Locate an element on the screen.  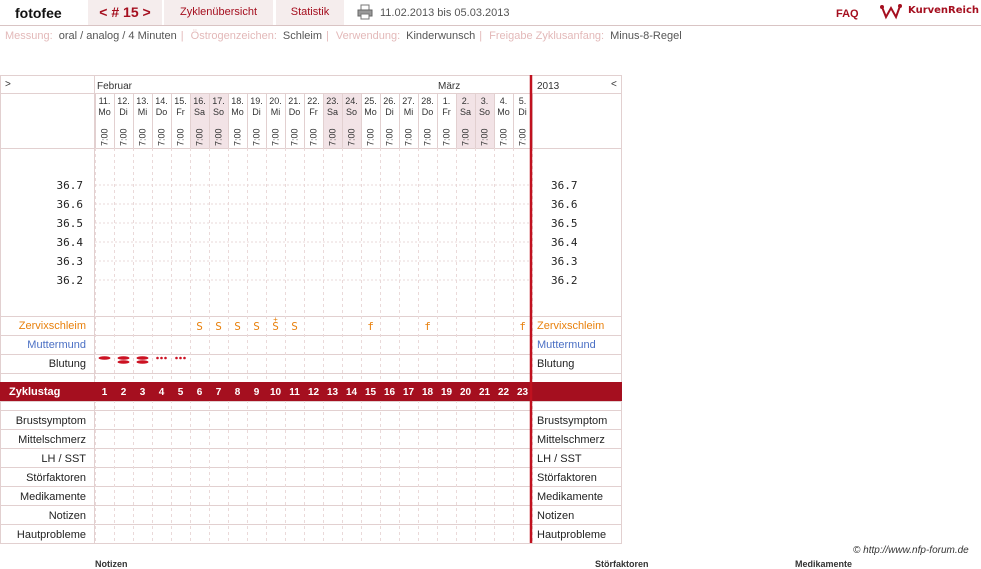
cycle-day-number: 17 is located at coordinates (409, 392).